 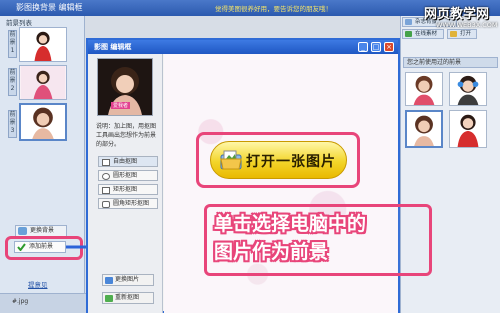 What do you see at coordinates (43, 303) in the screenshot?
I see `file-status-bar: #.jpg` at bounding box center [43, 303].